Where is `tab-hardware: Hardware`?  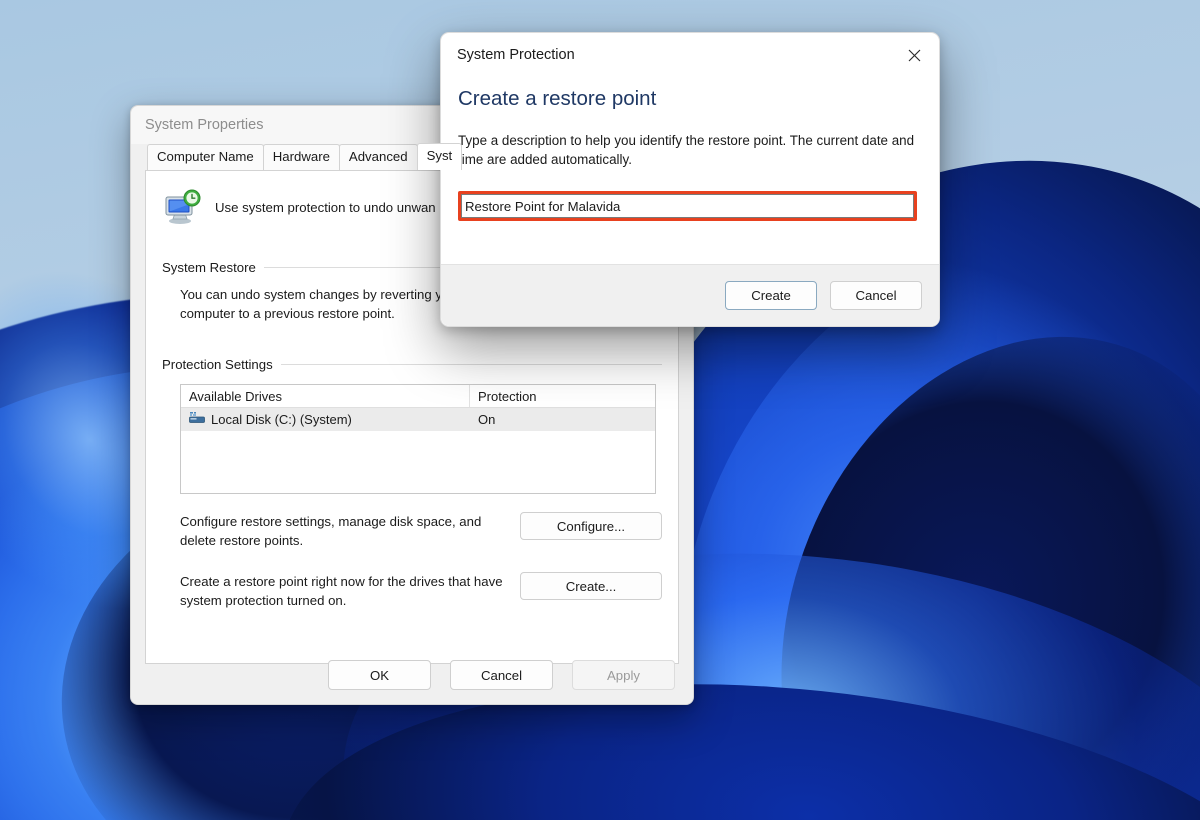
tab-hardware: Hardware is located at coordinates (301, 157).